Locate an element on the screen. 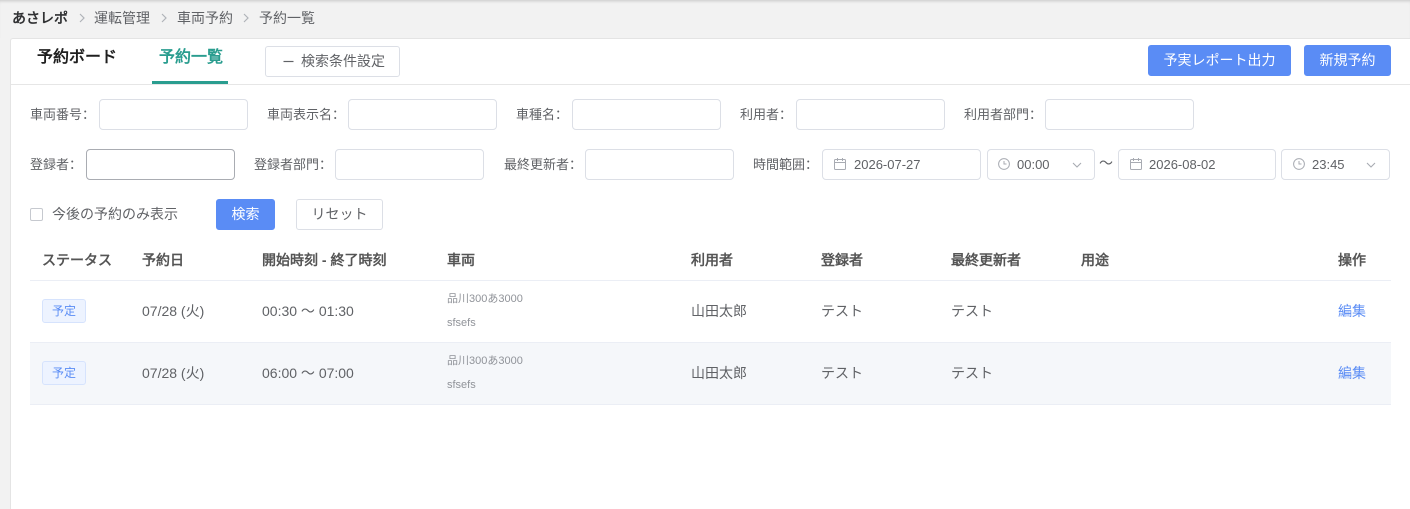 The height and width of the screenshot is (509, 1410). registrant-department-label: 登録者部門： is located at coordinates (293, 164).